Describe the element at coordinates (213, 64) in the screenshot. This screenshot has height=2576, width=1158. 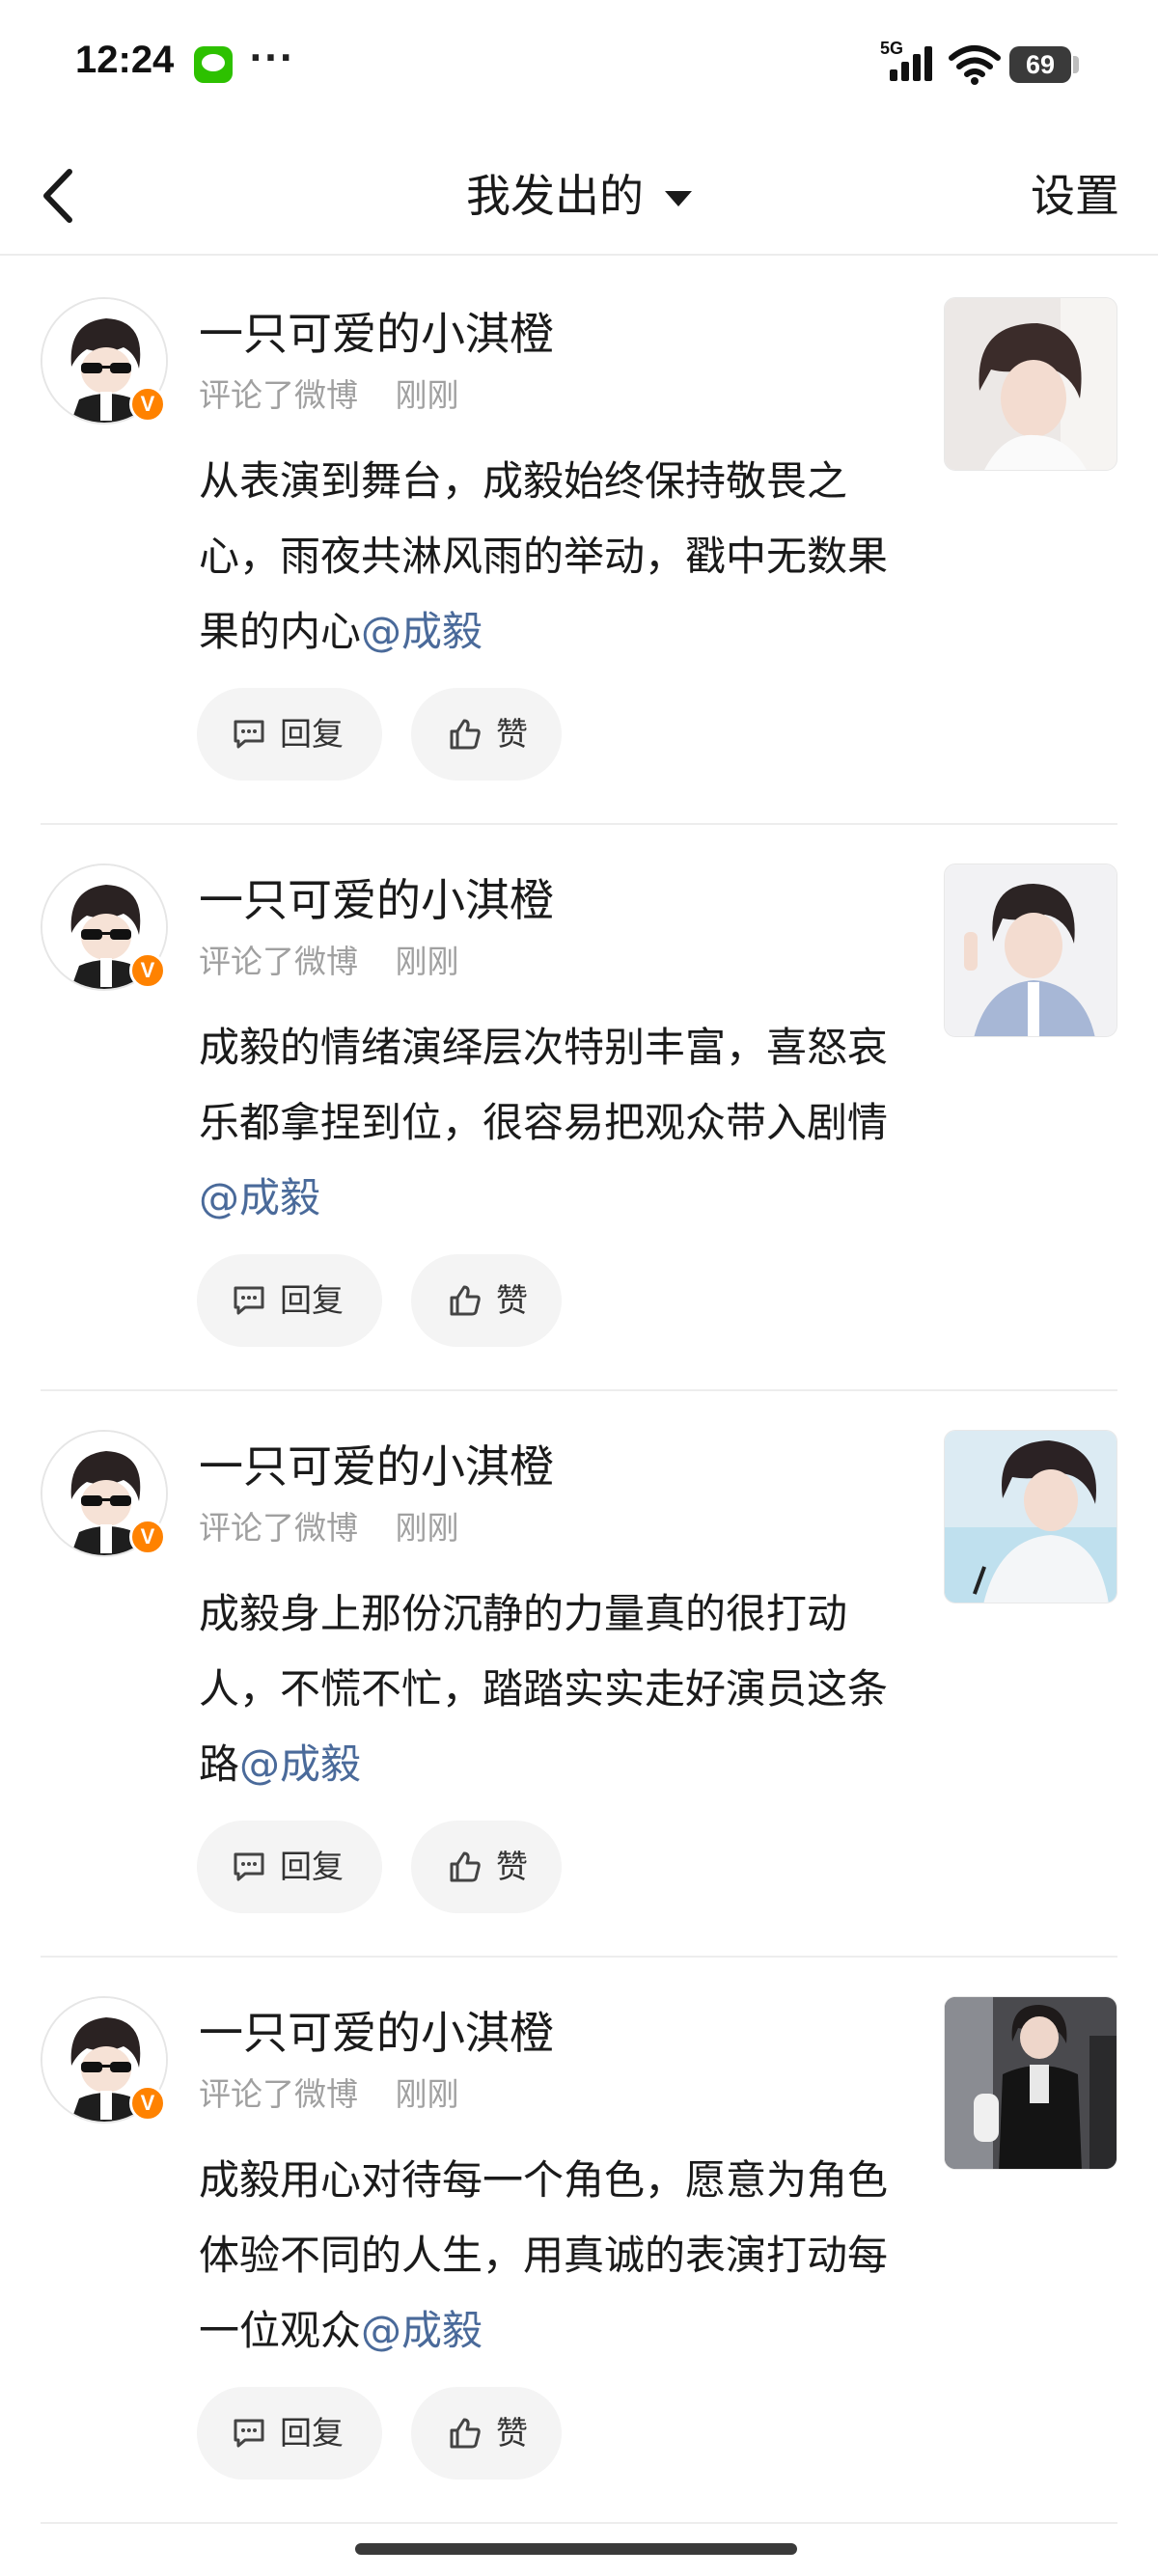
I see `wechat-icon` at that location.